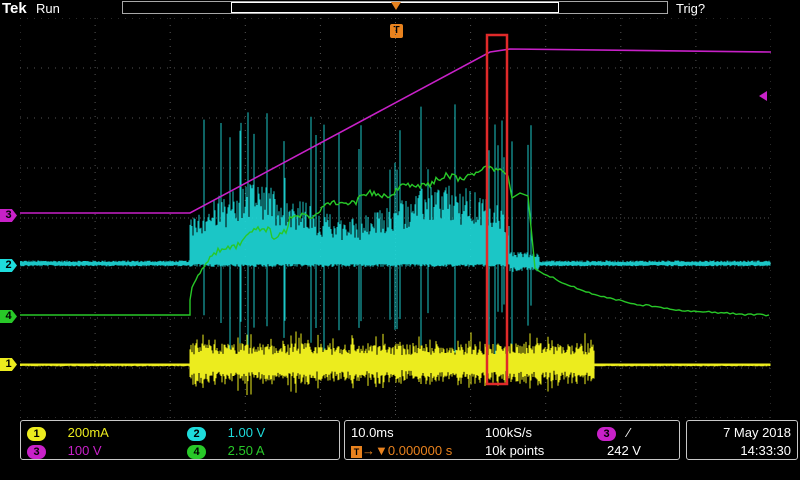 The width and height of the screenshot is (800, 480). I want to click on ch1-trace, so click(395, 363).